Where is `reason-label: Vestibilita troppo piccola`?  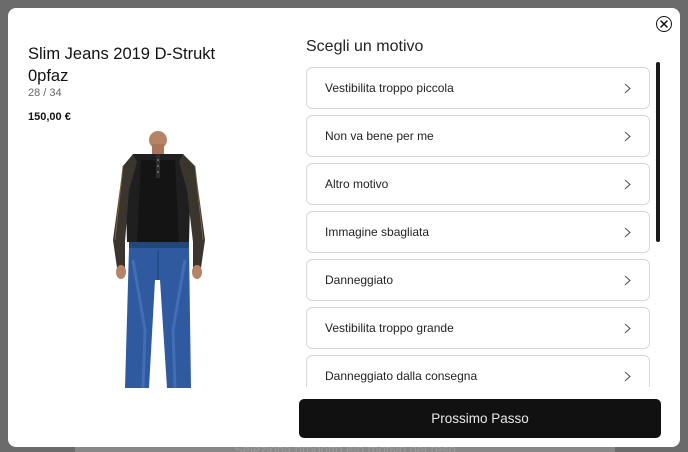
reason-label: Vestibilita troppo piccola is located at coordinates (389, 88).